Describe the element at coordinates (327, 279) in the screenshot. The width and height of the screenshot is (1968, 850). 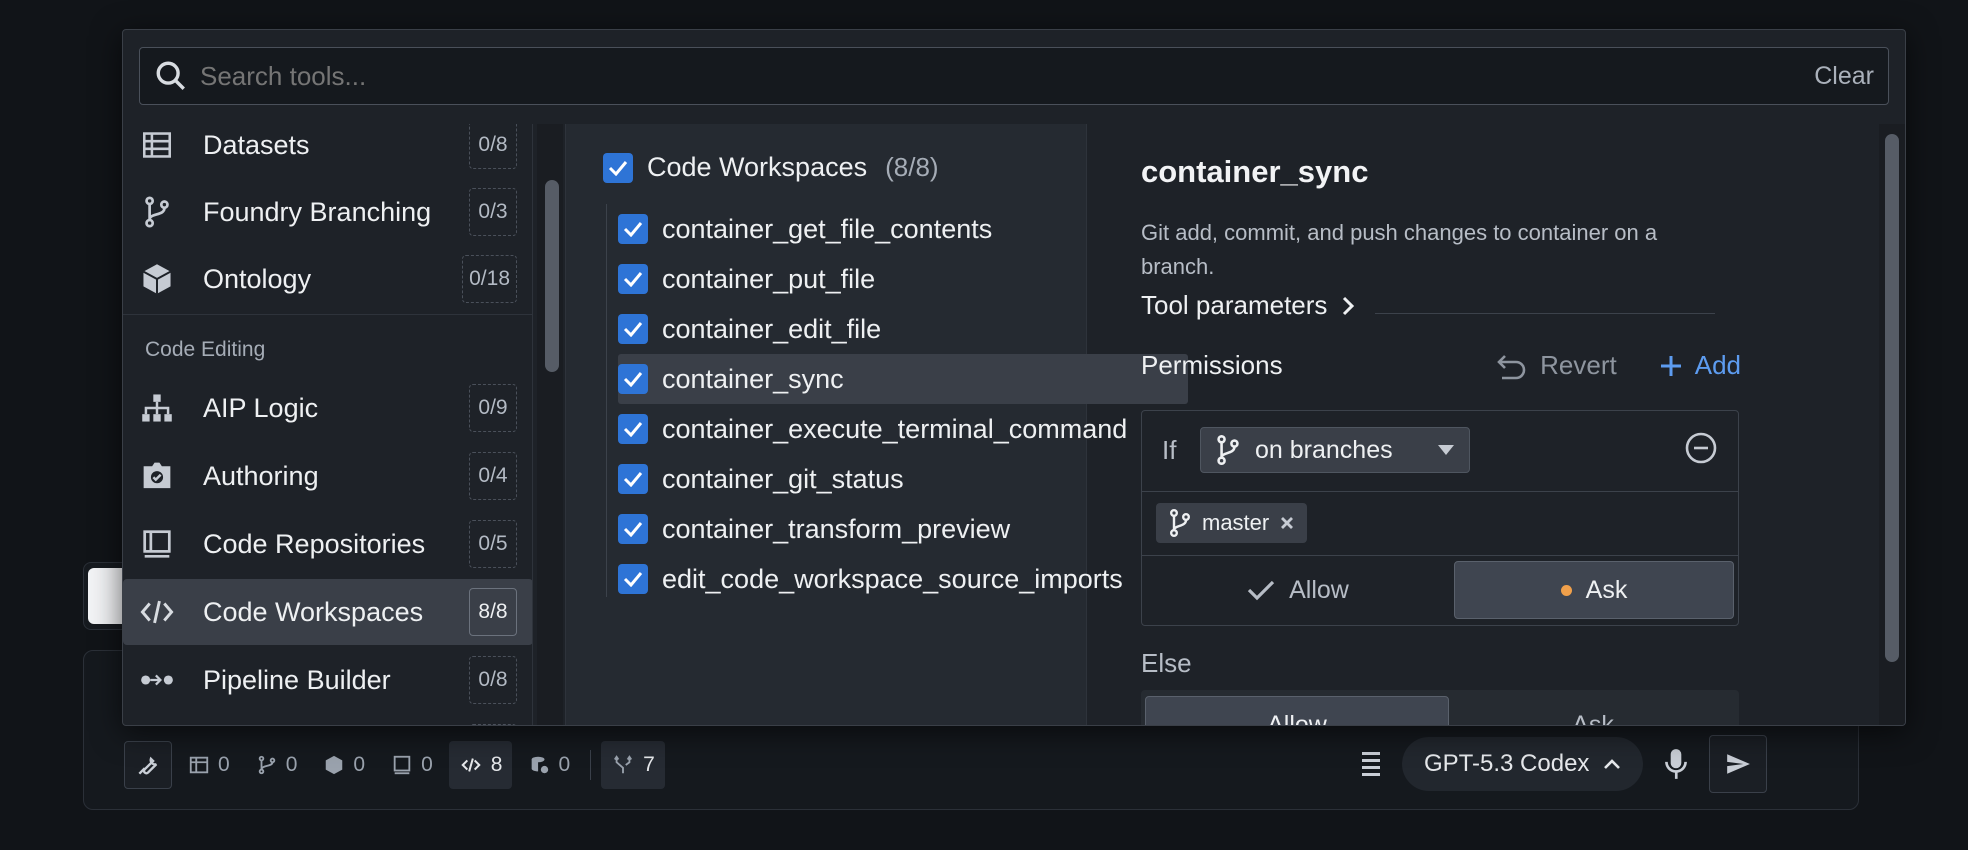
I see `sidebar-item-ontology: Ontology 0/18` at that location.